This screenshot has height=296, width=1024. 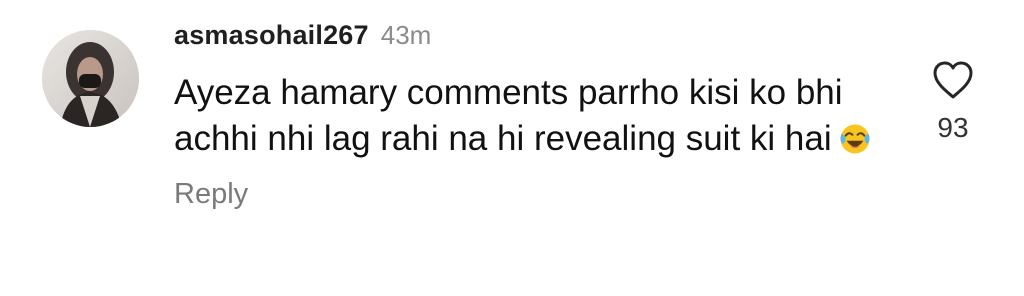 What do you see at coordinates (534, 194) in the screenshot?
I see `reply-button: Reply` at bounding box center [534, 194].